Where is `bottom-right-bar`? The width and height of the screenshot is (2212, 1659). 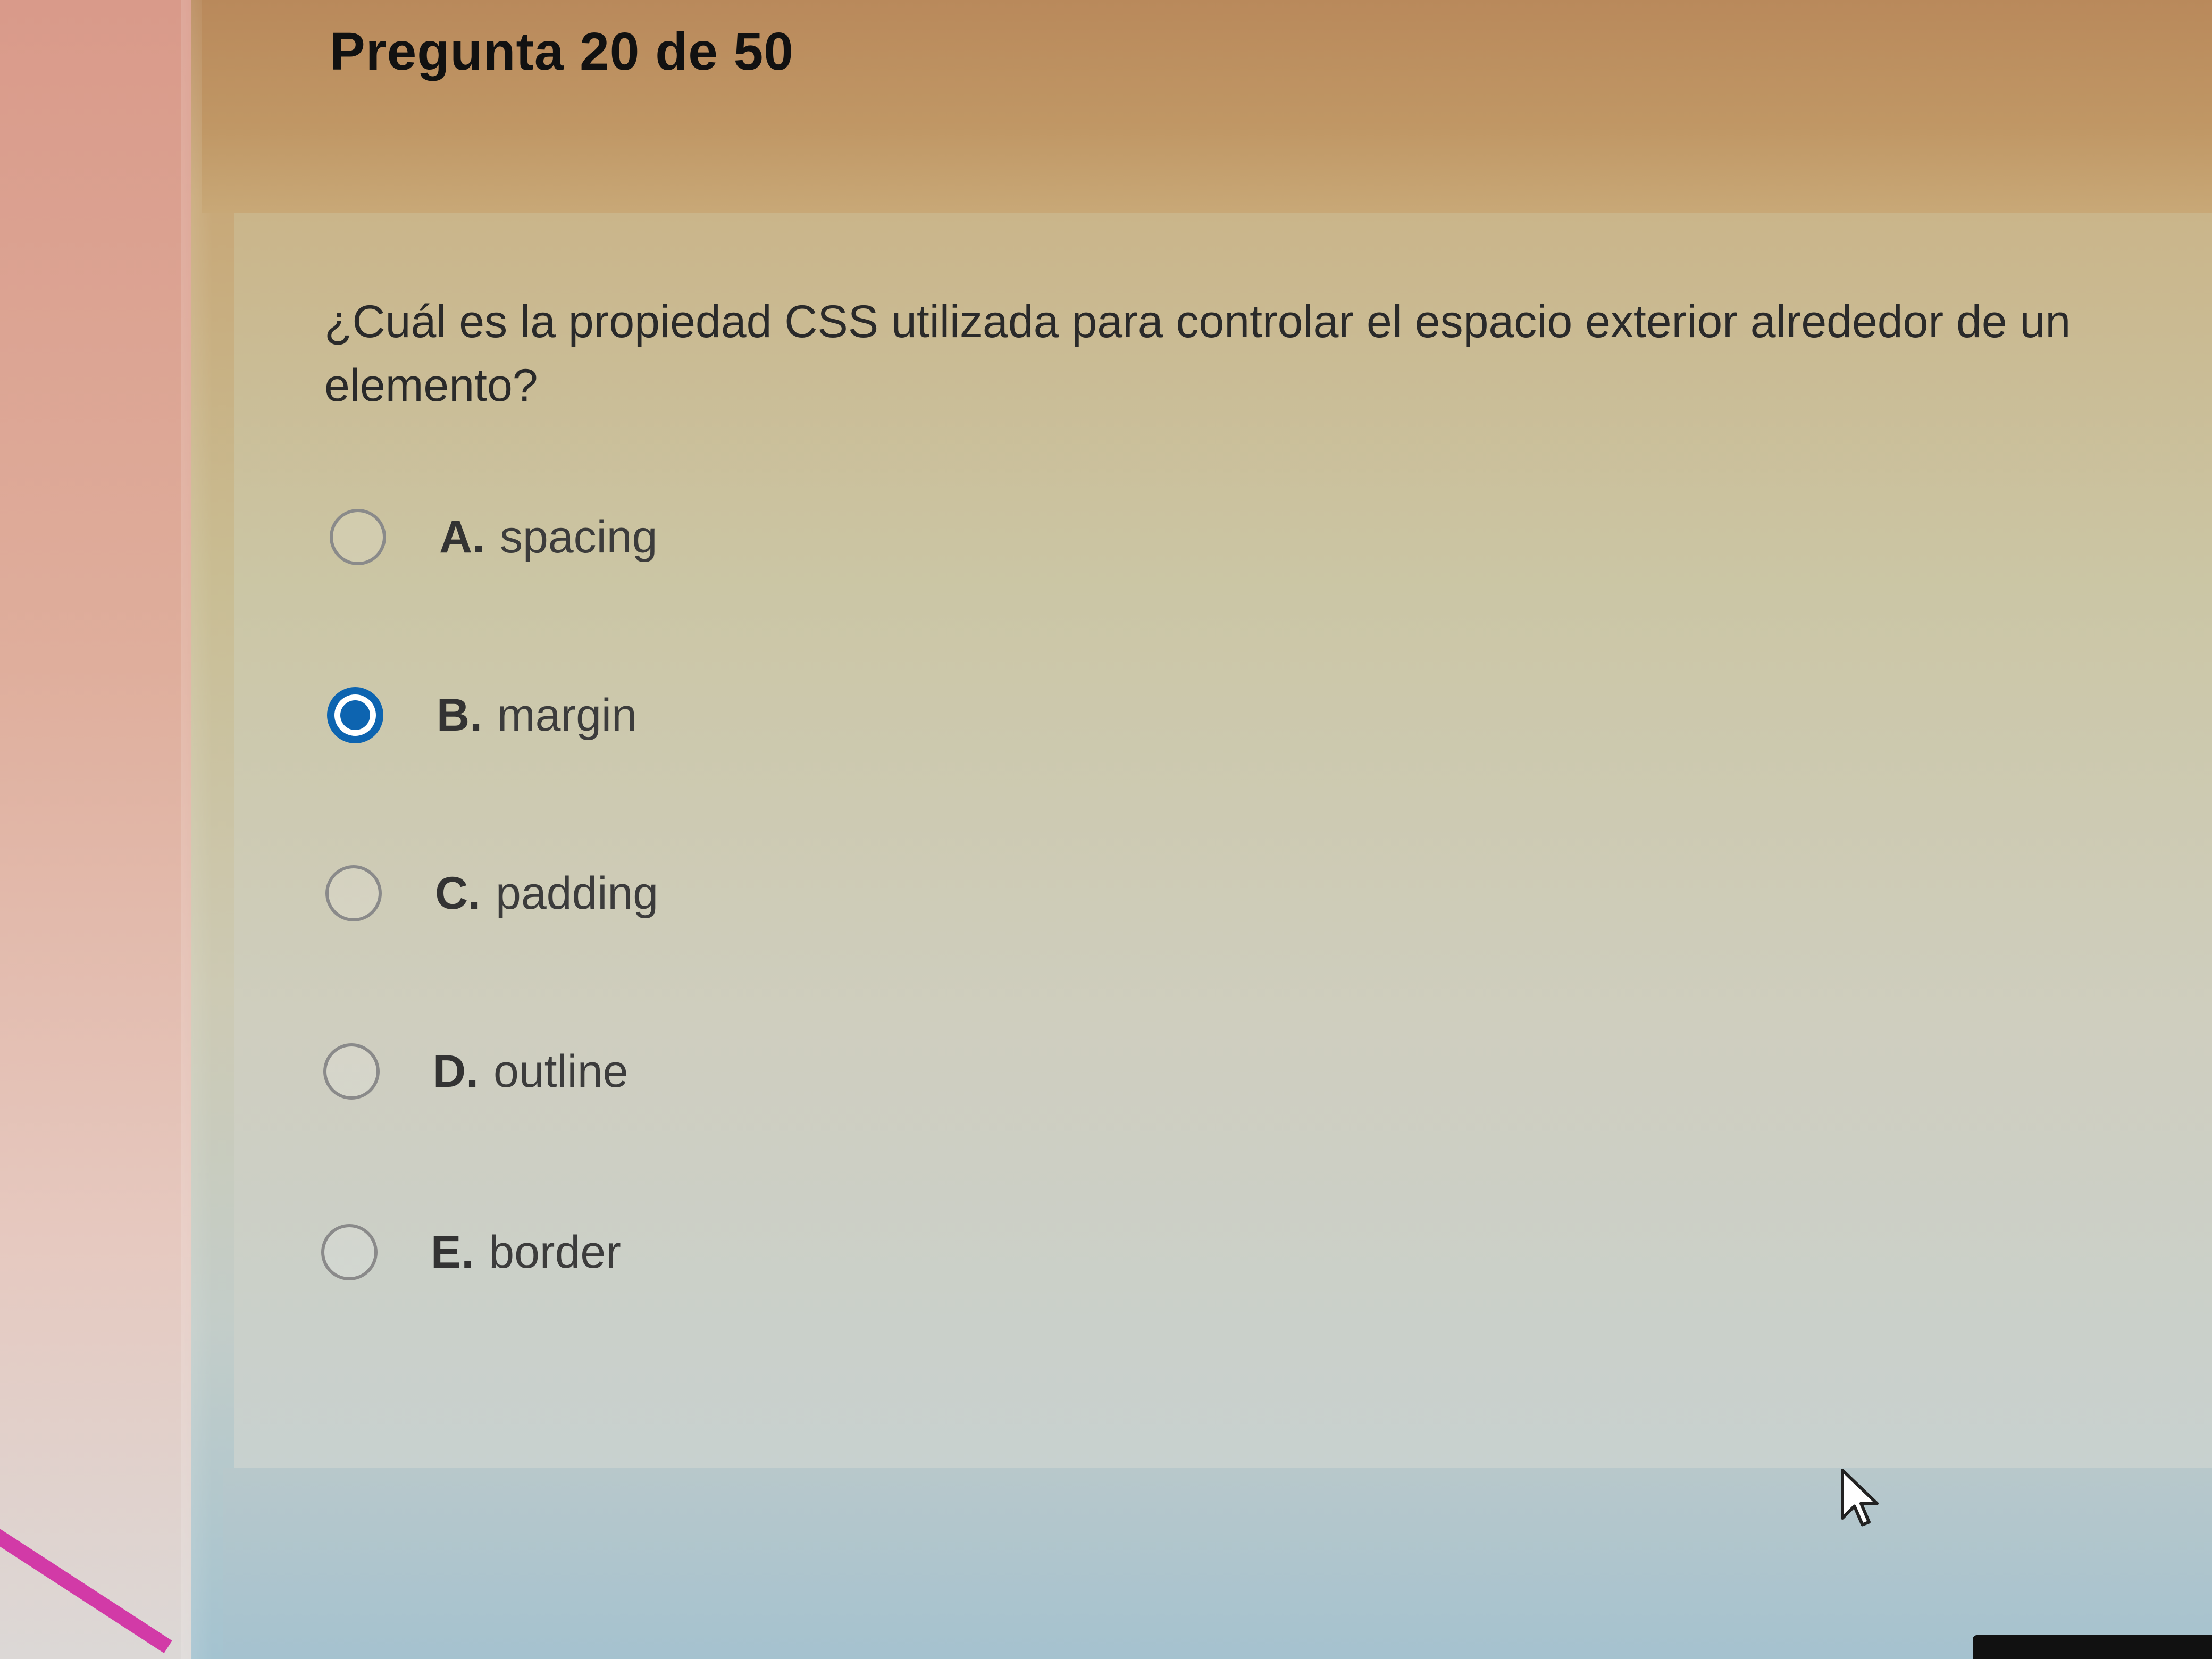
bottom-right-bar is located at coordinates (2092, 1647).